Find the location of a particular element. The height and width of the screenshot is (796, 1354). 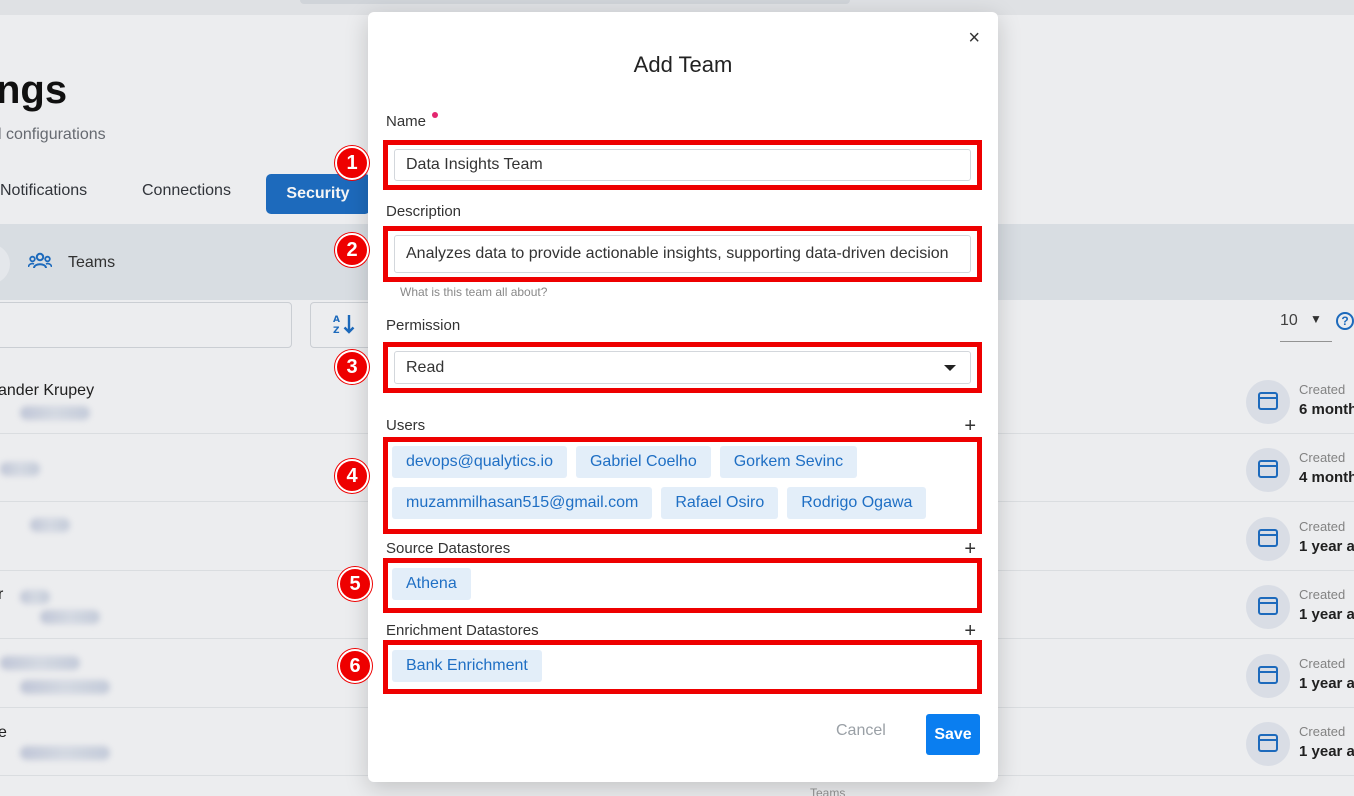

step-marker: 3 is located at coordinates (352, 367).